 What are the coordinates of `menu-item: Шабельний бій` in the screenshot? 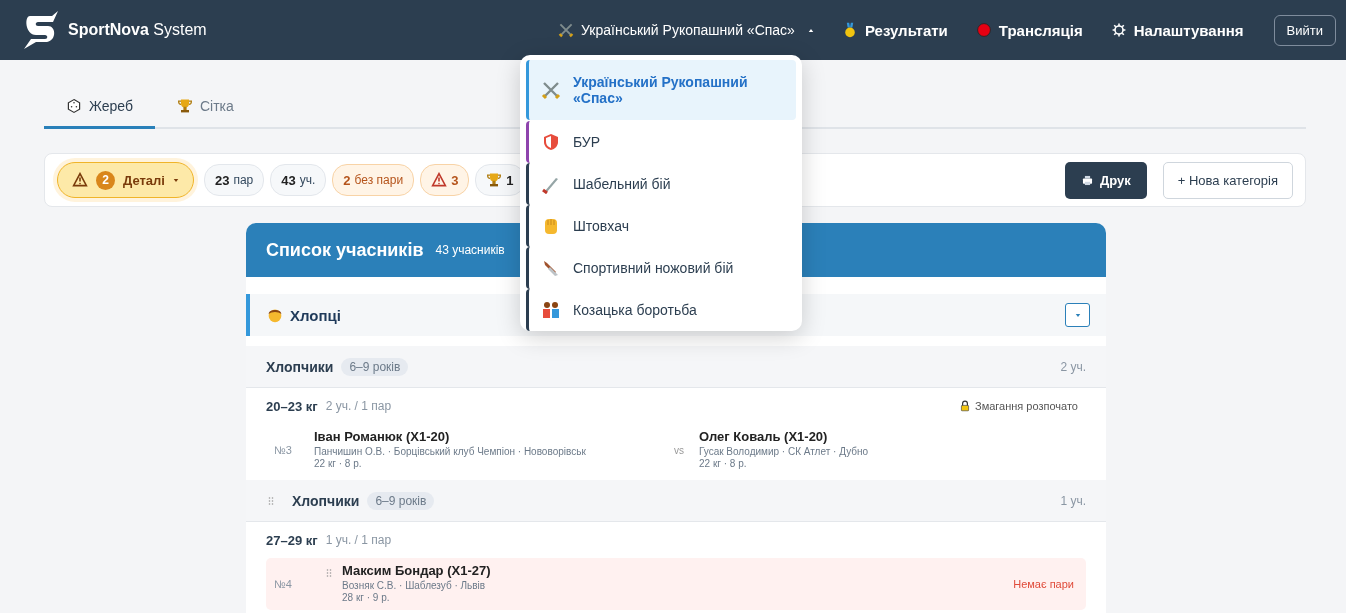 It's located at (661, 184).